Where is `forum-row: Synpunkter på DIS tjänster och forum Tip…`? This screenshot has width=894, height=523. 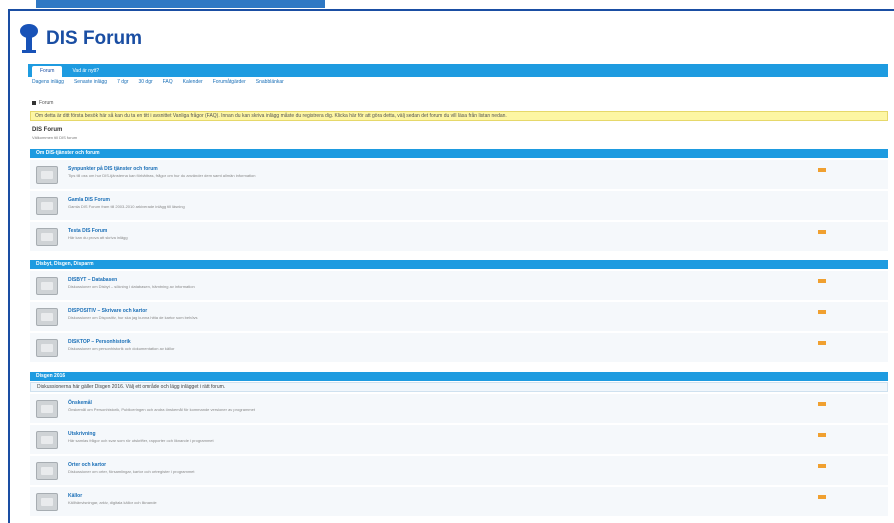
forum-row: Synpunkter på DIS tjänster och forum Tip… is located at coordinates (459, 175).